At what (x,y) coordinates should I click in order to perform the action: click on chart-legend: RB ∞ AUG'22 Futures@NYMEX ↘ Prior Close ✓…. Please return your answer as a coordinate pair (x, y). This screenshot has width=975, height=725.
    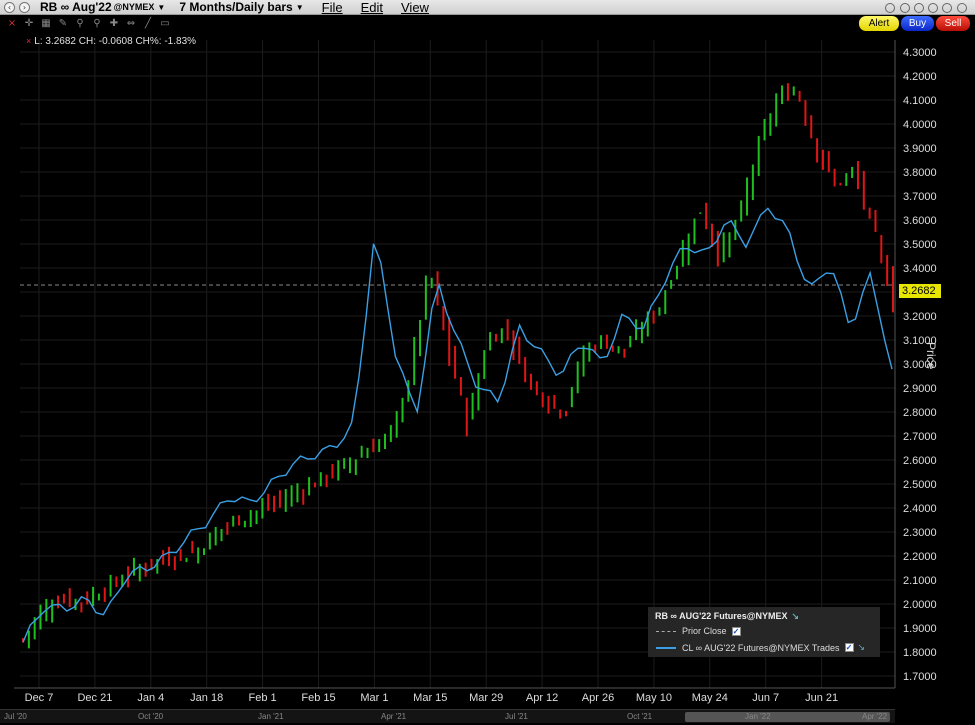
    Looking at the image, I should click on (764, 632).